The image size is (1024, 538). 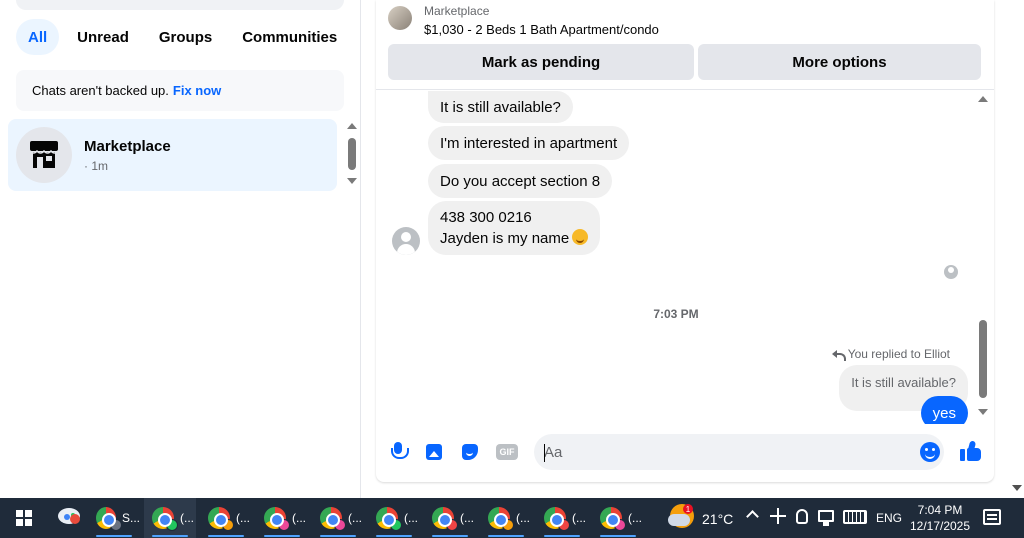 What do you see at coordinates (889, 518) in the screenshot?
I see `language-indicator: ENG` at bounding box center [889, 518].